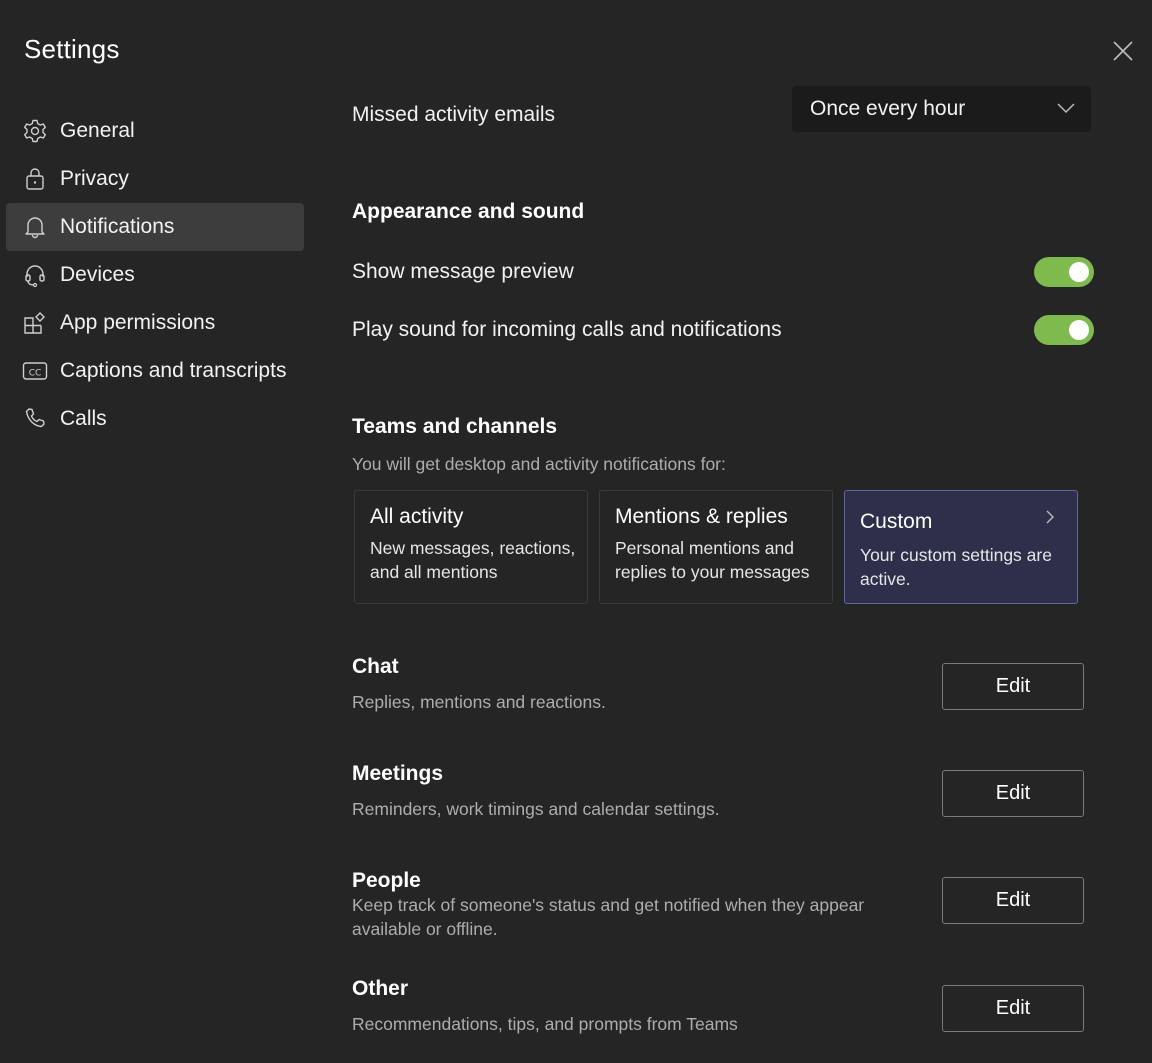 This screenshot has width=1152, height=1063. Describe the element at coordinates (72, 49) in the screenshot. I see `page-title: Settings` at that location.